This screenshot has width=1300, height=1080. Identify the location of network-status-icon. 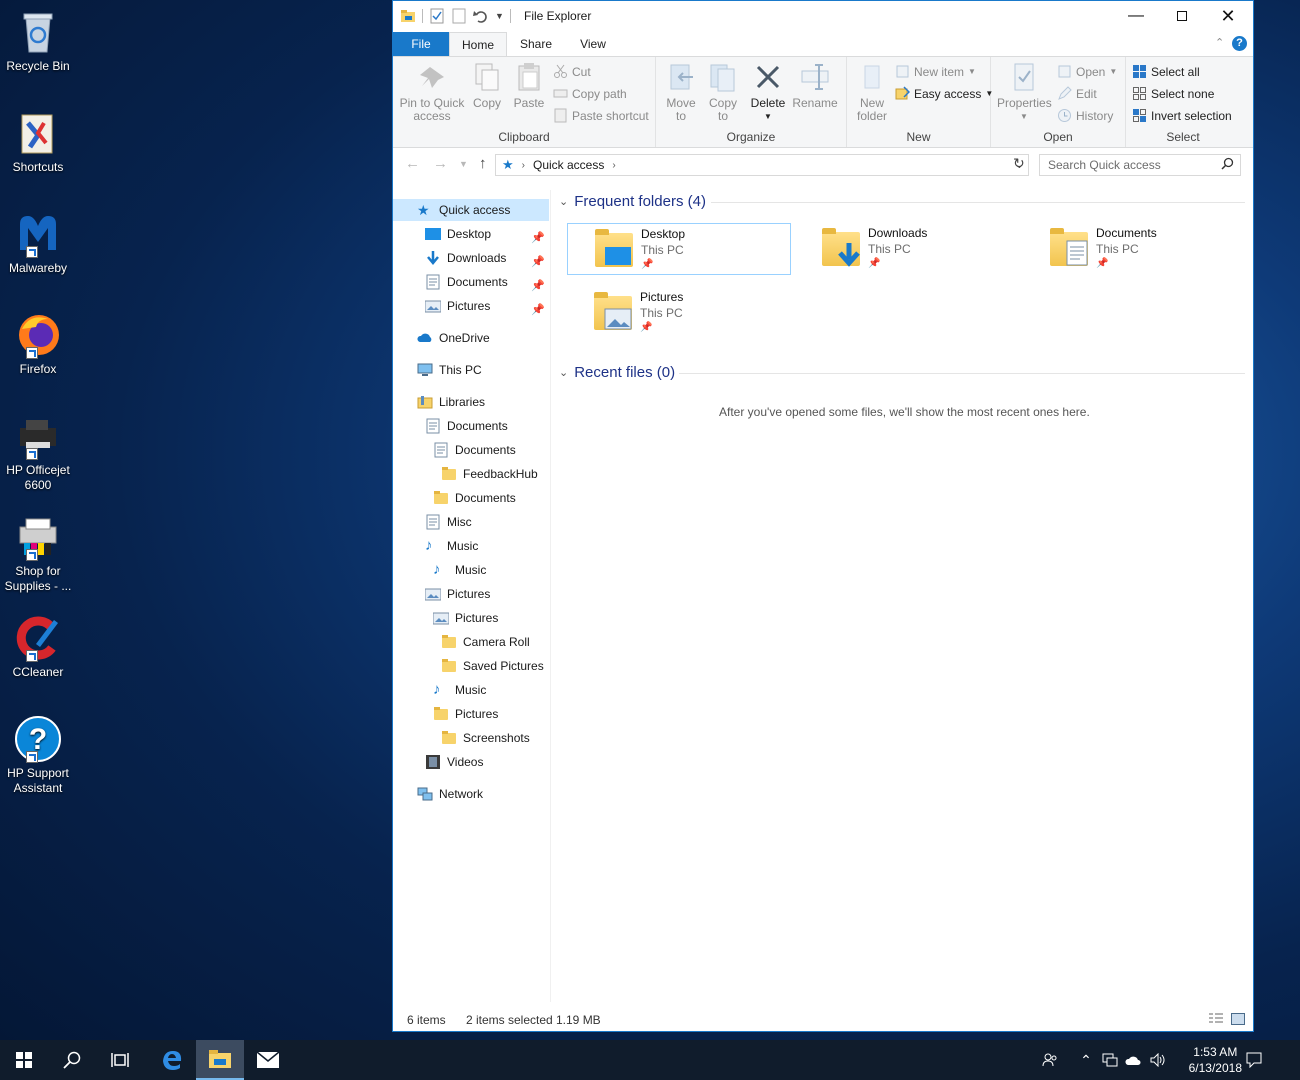
(1110, 1060).